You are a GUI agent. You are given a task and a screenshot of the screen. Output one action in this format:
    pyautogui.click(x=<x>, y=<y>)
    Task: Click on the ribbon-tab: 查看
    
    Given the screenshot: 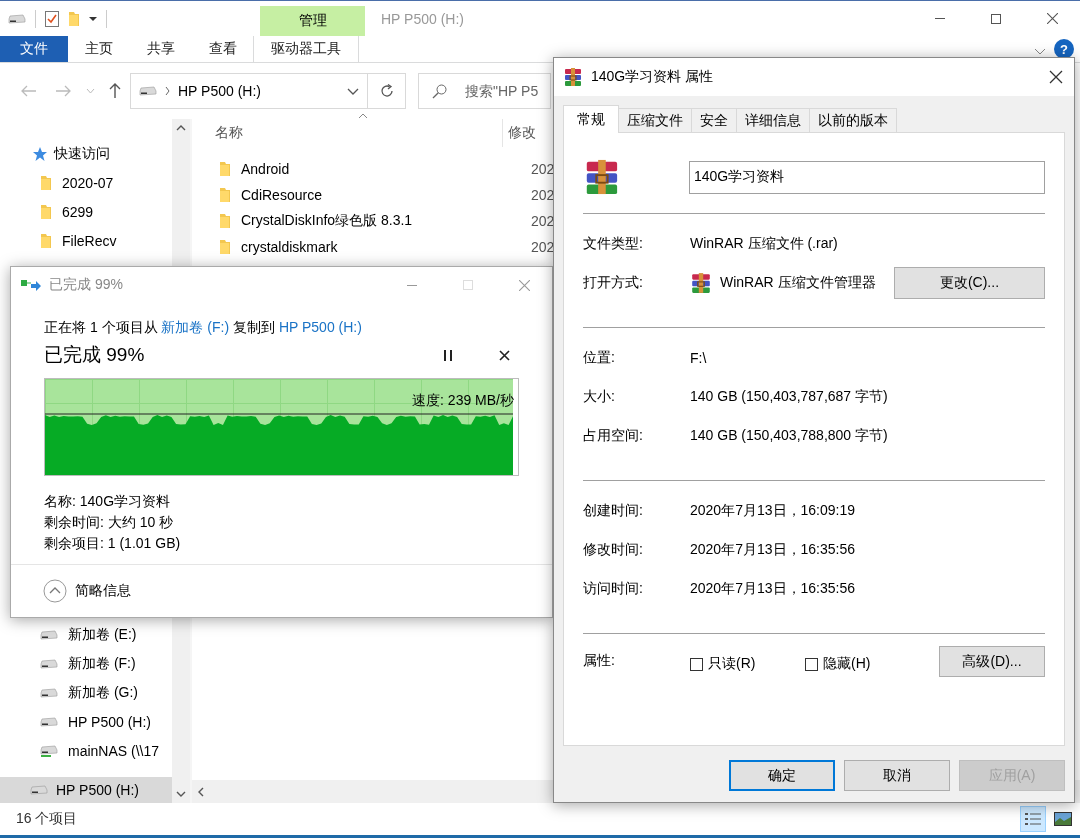 What is the action you would take?
    pyautogui.click(x=223, y=49)
    